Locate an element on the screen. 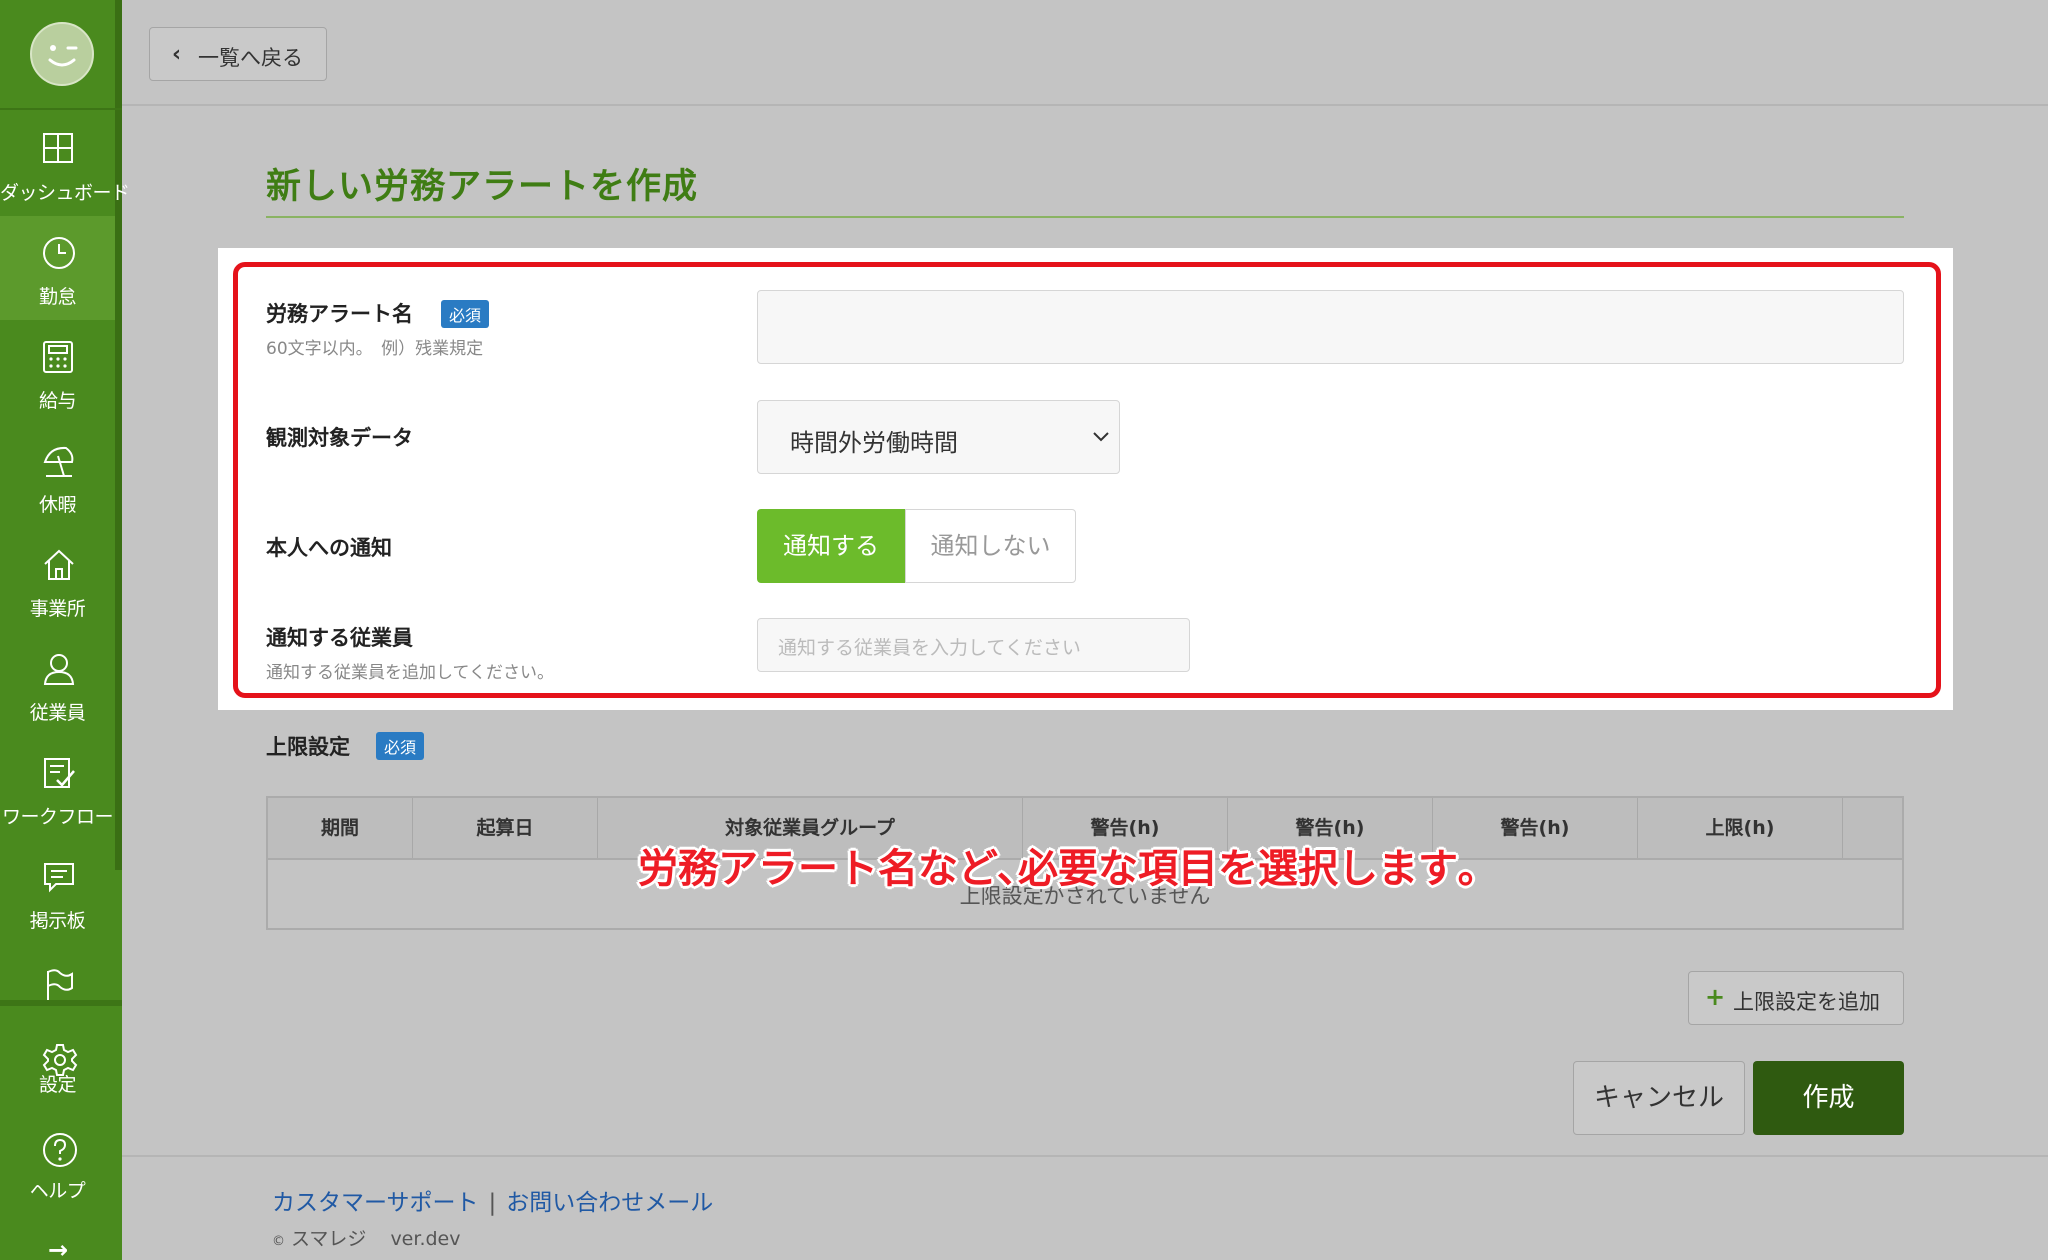 This screenshot has width=2048, height=1260. add-limit-button: + 上限設定を追加 is located at coordinates (1796, 998).